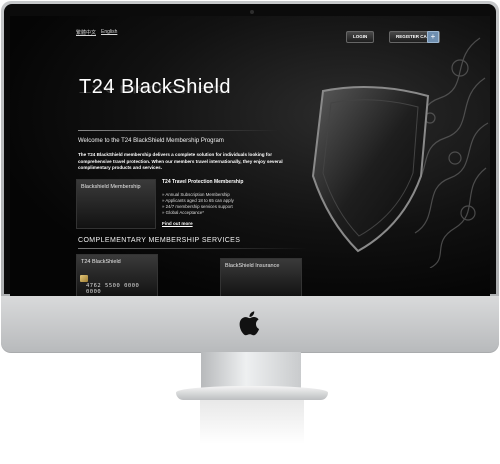 This screenshot has height=464, width=500. Describe the element at coordinates (252, 393) in the screenshot. I see `monitor-stand-base` at that location.